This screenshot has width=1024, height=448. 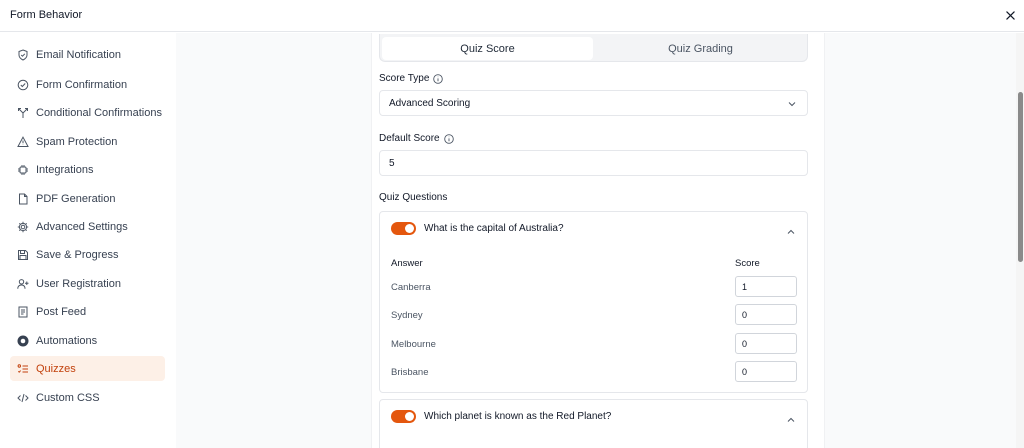 What do you see at coordinates (23, 255) in the screenshot?
I see `save-icon` at bounding box center [23, 255].